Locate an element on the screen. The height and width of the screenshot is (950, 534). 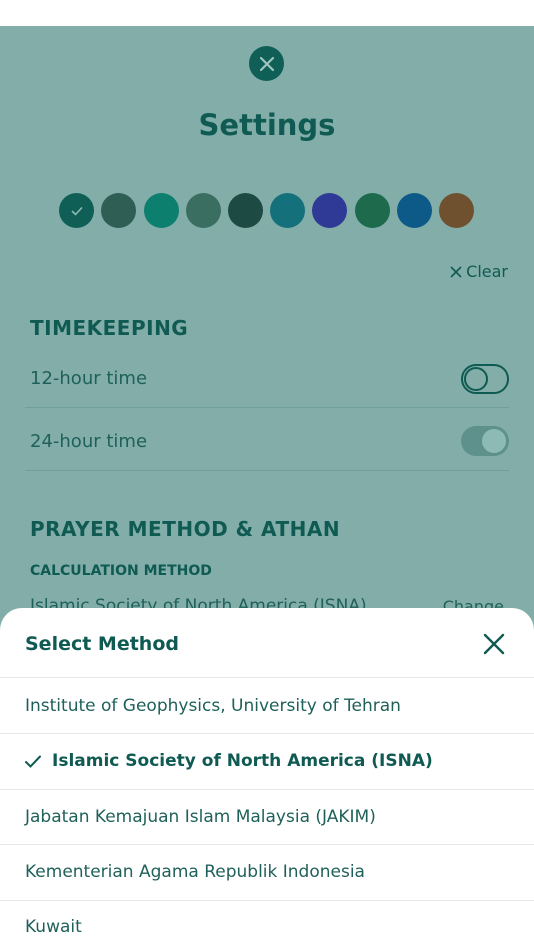
method-option-label: Kuwait is located at coordinates (53, 927).